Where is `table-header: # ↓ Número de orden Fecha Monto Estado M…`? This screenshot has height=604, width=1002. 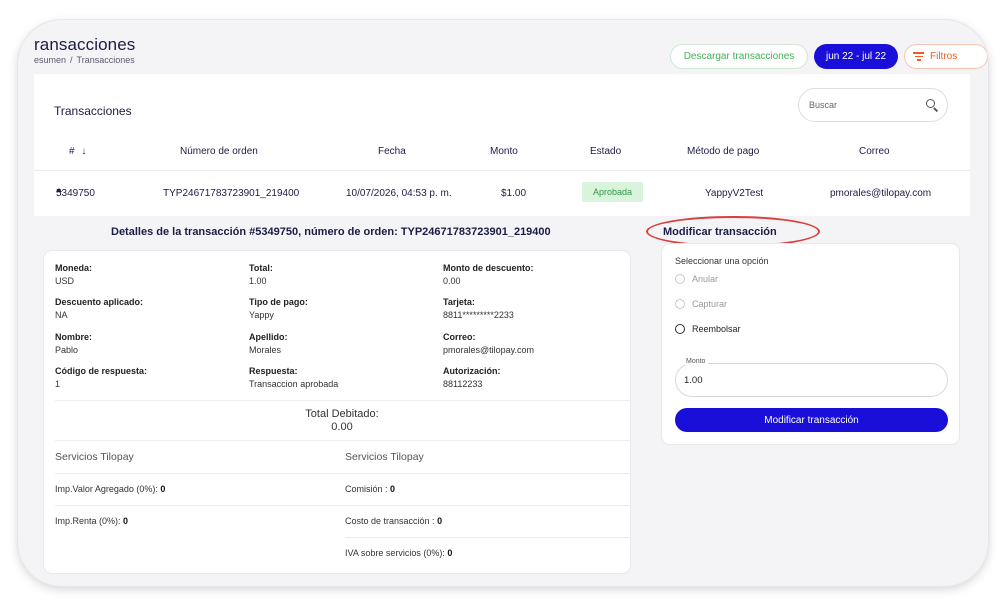 table-header: # ↓ Número de orden Fecha Monto Estado M… is located at coordinates (502, 159).